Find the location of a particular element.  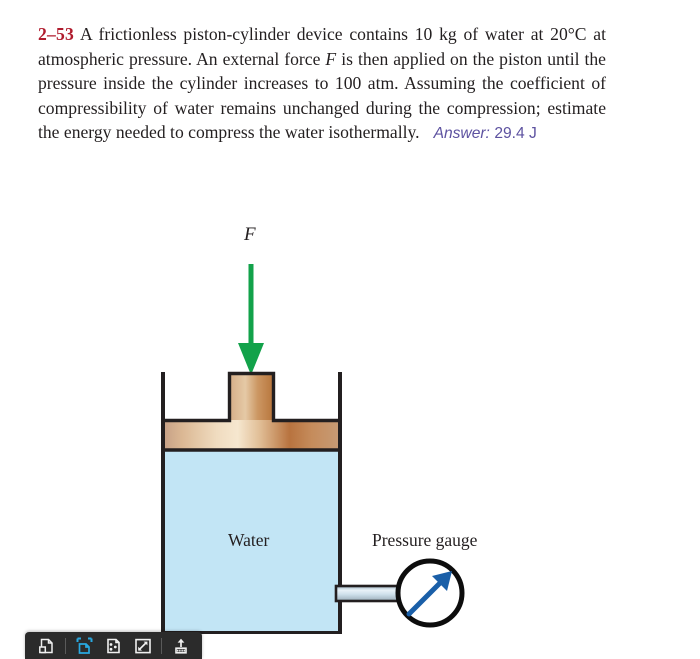

pressure-gauge-label: Pressure gauge is located at coordinates (425, 540).